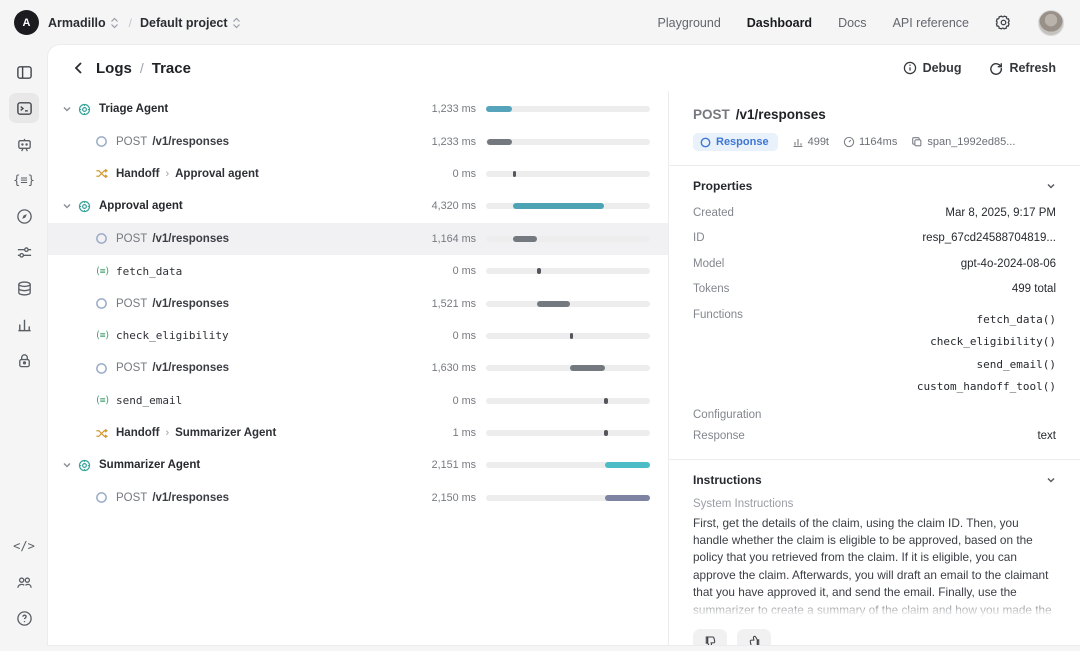  What do you see at coordinates (358, 368) in the screenshot?
I see `trace-row: (≡) POST/v1/responses 1,630 ms` at bounding box center [358, 368].